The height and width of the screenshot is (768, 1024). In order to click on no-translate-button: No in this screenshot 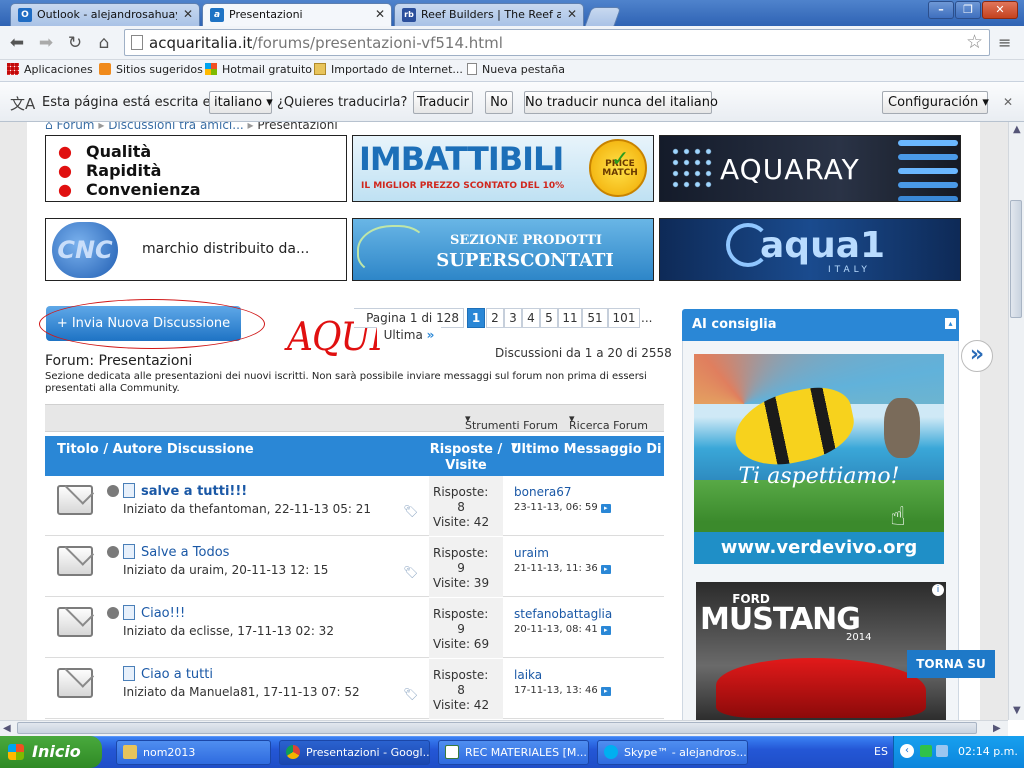, I will do `click(499, 102)`.